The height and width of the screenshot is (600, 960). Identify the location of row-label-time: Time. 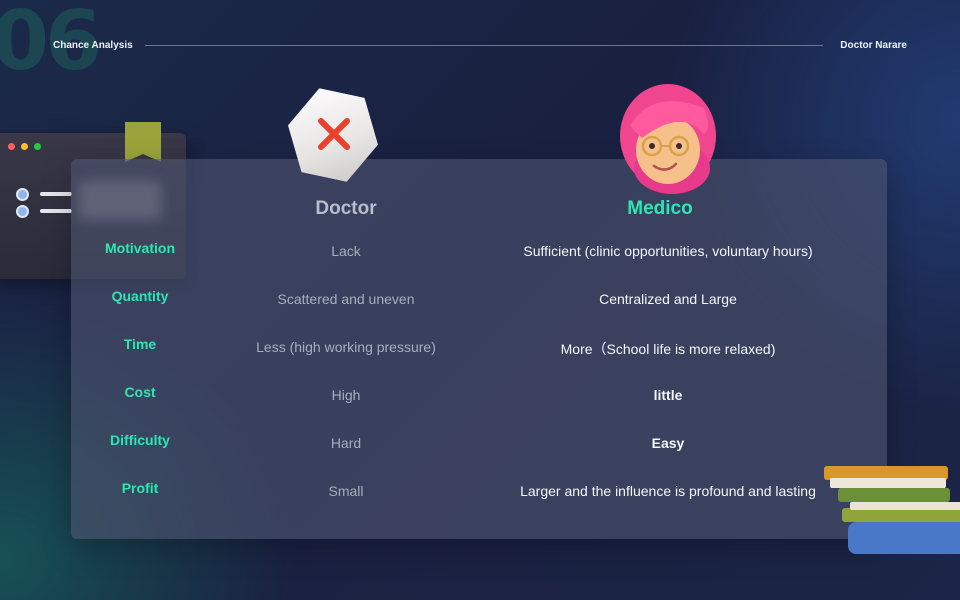
(140, 344).